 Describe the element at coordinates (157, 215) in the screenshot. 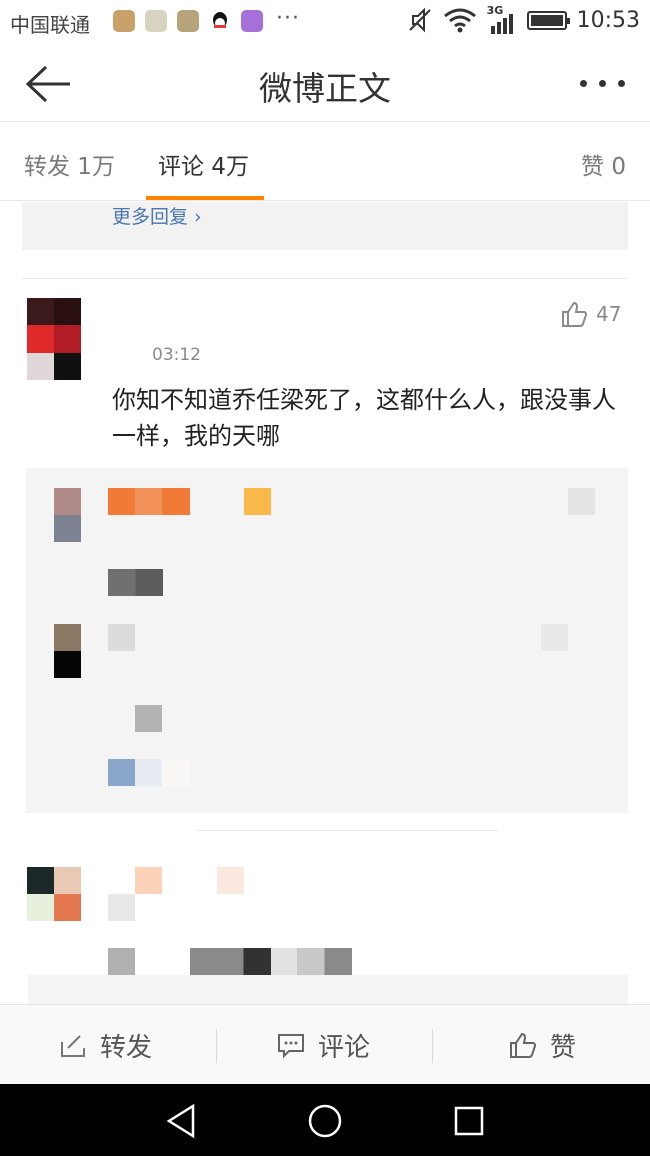

I see `more-replies-link: 更多回复 ›` at that location.